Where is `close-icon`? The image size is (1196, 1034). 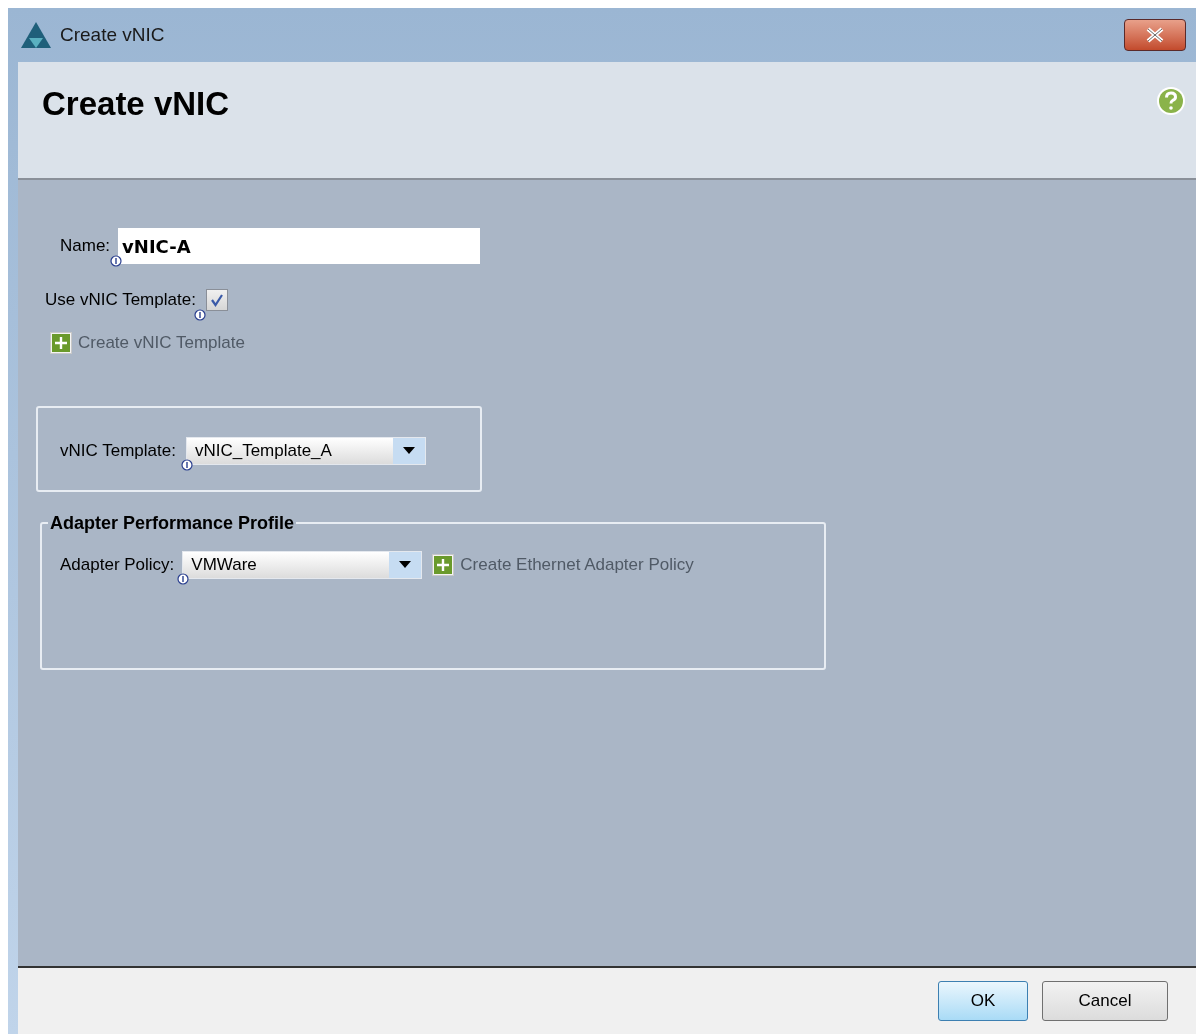
close-icon is located at coordinates (1155, 35).